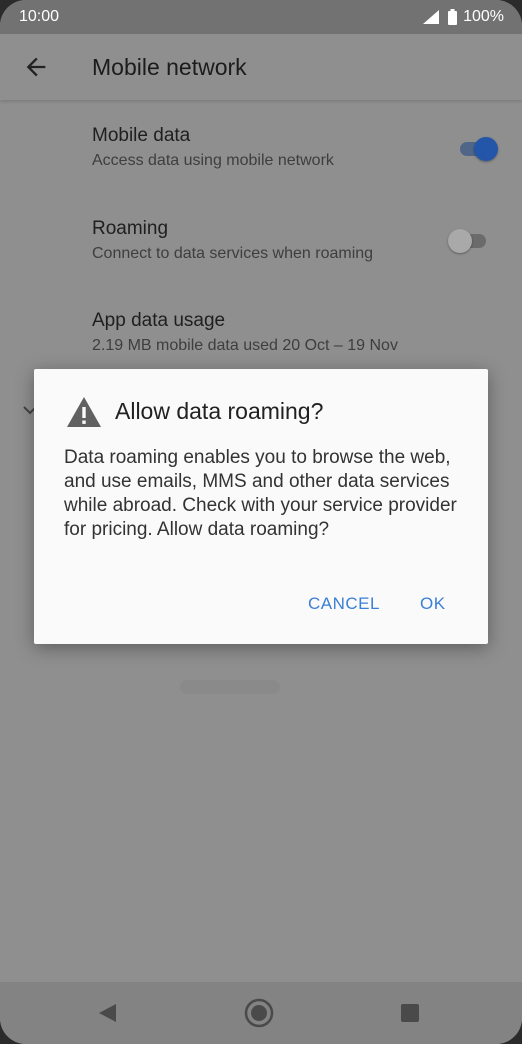 The image size is (522, 1044). I want to click on status-icons: 100%, so click(463, 17).